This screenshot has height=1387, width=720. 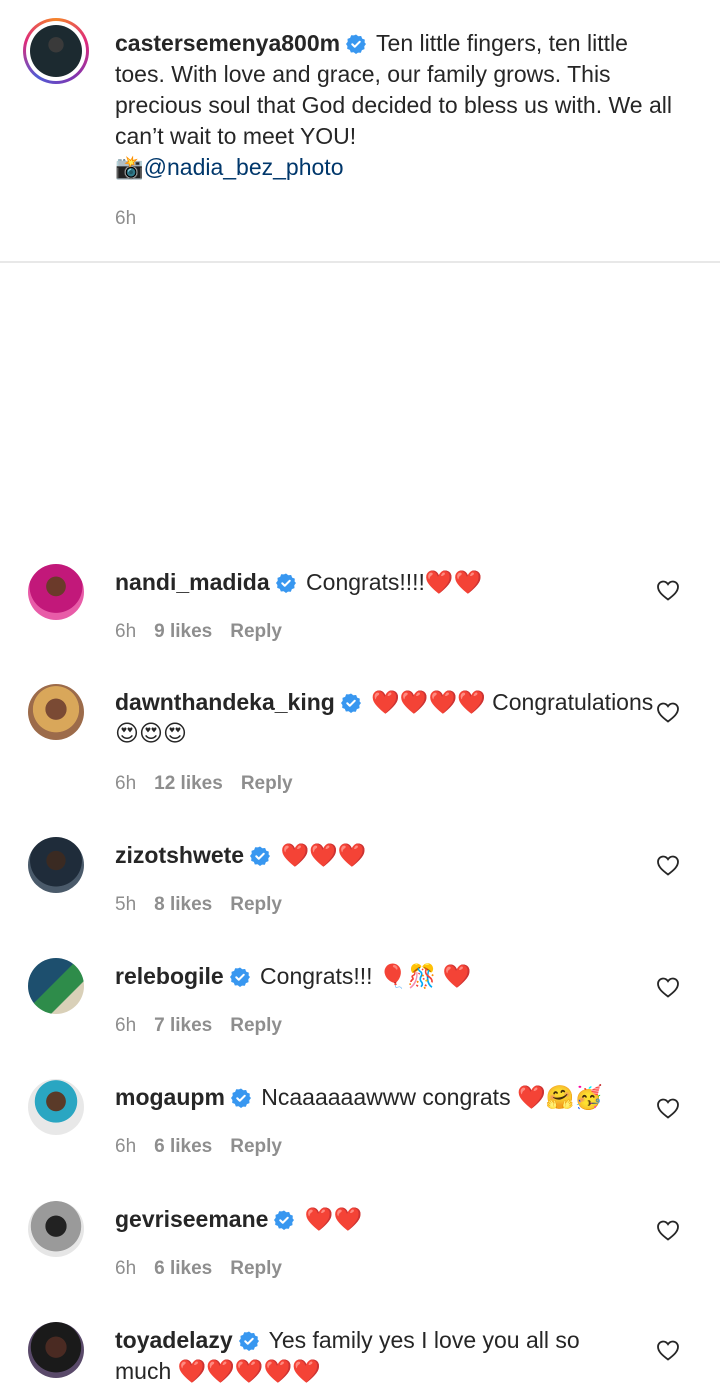 I want to click on caption-meta: 6h, so click(x=134, y=219).